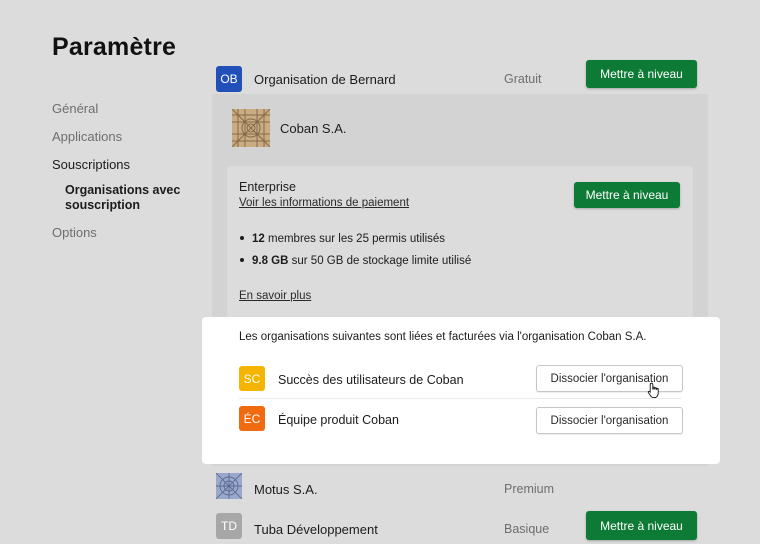 This screenshot has height=544, width=760. Describe the element at coordinates (91, 164) in the screenshot. I see `sidebar-item-subscriptions: Souscriptions` at that location.